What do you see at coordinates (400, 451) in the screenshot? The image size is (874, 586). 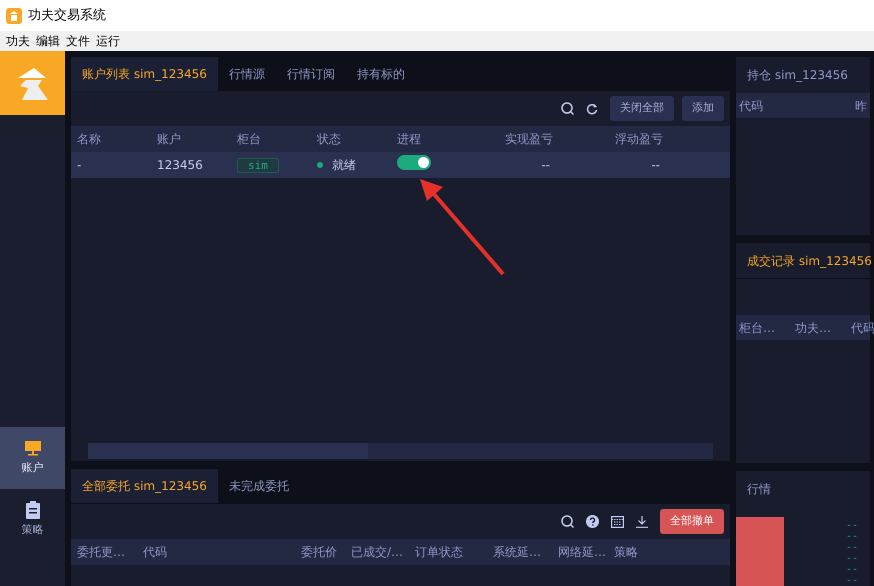 I see `scrollbar` at bounding box center [400, 451].